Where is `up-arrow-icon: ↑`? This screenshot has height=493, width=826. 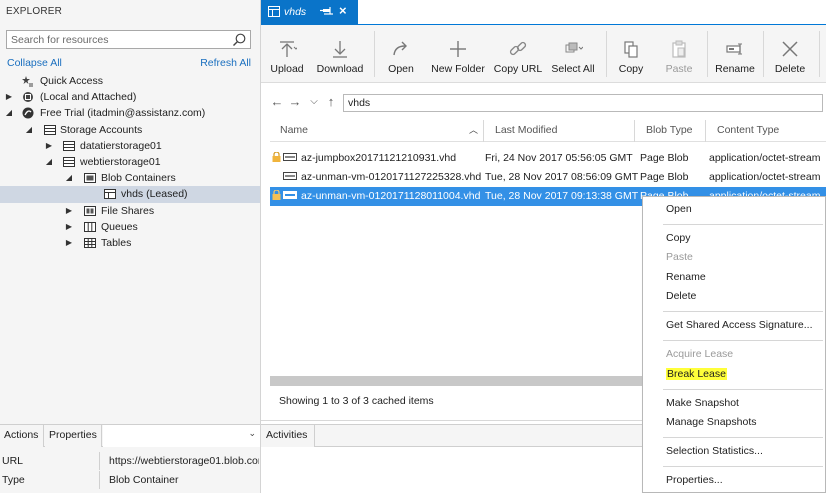
up-arrow-icon: ↑ is located at coordinates (331, 102).